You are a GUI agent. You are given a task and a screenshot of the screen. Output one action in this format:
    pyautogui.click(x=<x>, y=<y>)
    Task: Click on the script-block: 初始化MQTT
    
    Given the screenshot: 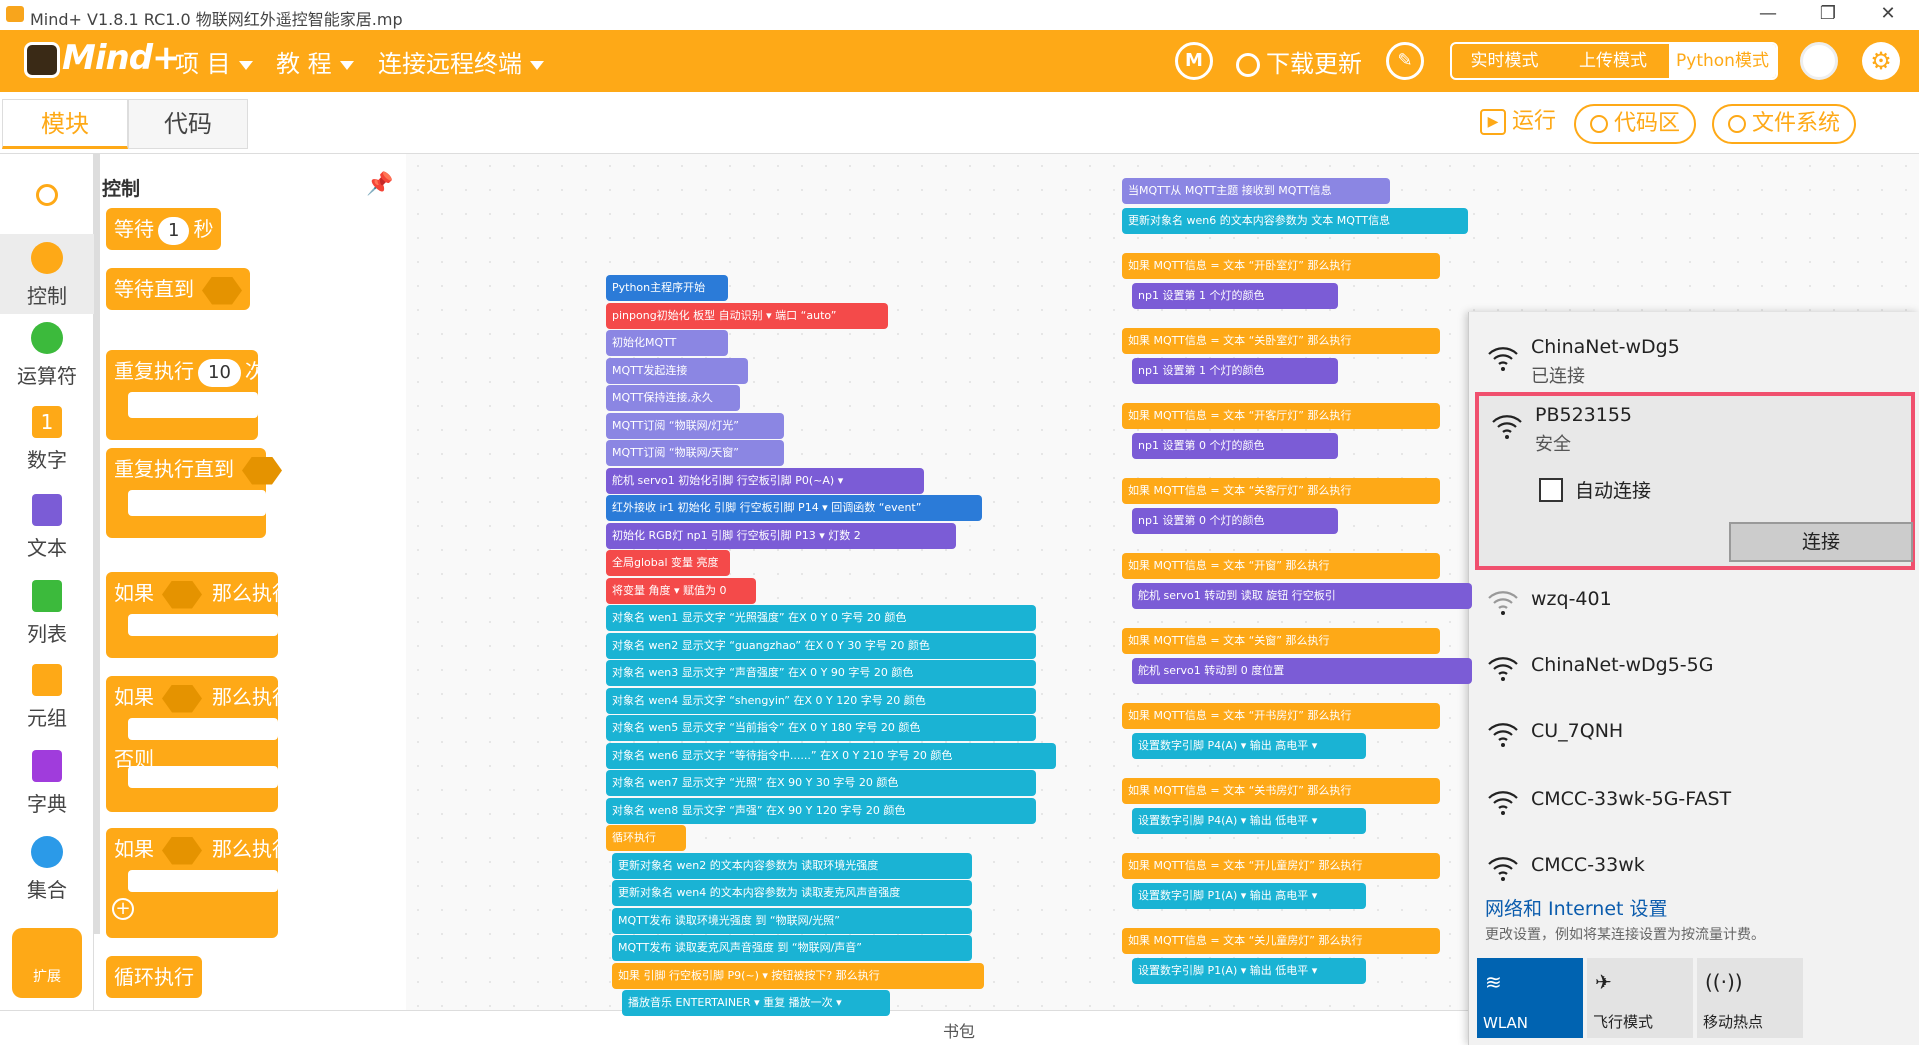 What is the action you would take?
    pyautogui.click(x=667, y=343)
    